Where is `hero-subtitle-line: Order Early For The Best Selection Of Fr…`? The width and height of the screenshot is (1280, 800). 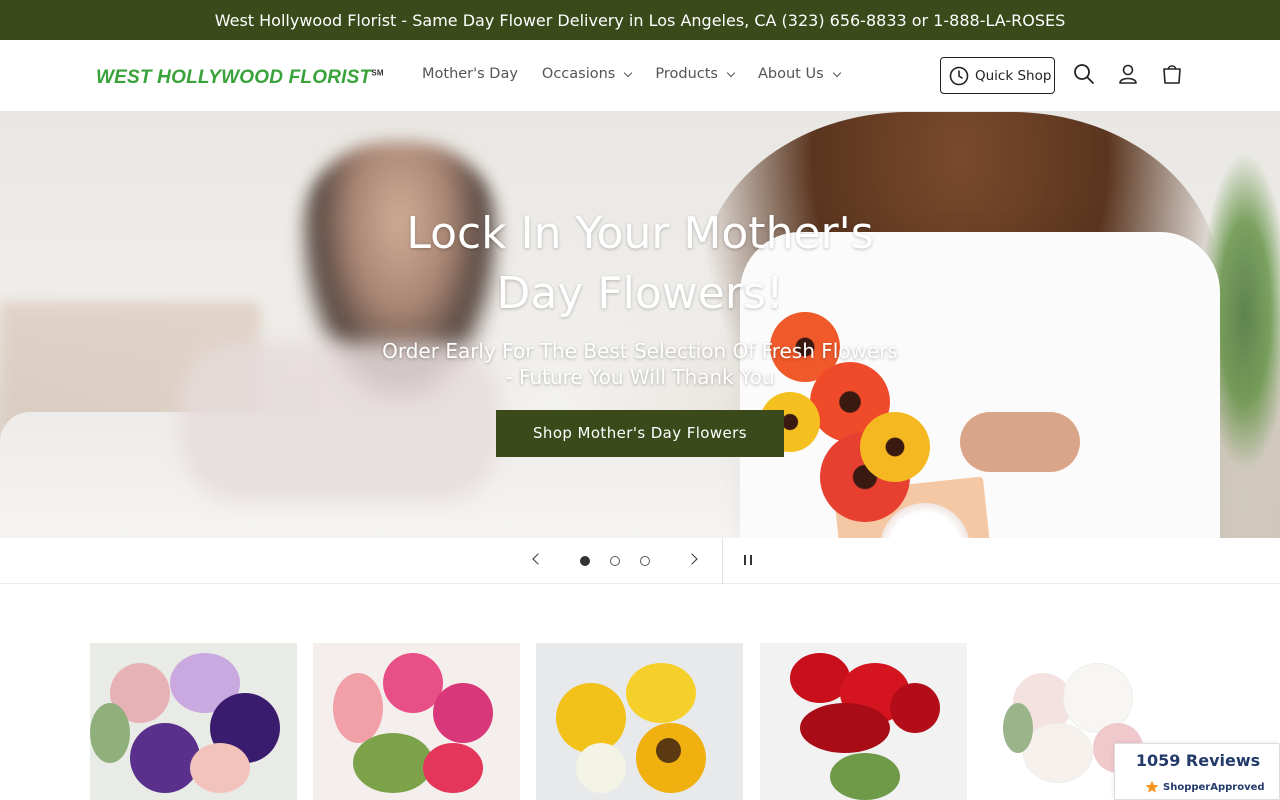
hero-subtitle-line: Order Early For The Best Selection Of Fr… is located at coordinates (640, 351).